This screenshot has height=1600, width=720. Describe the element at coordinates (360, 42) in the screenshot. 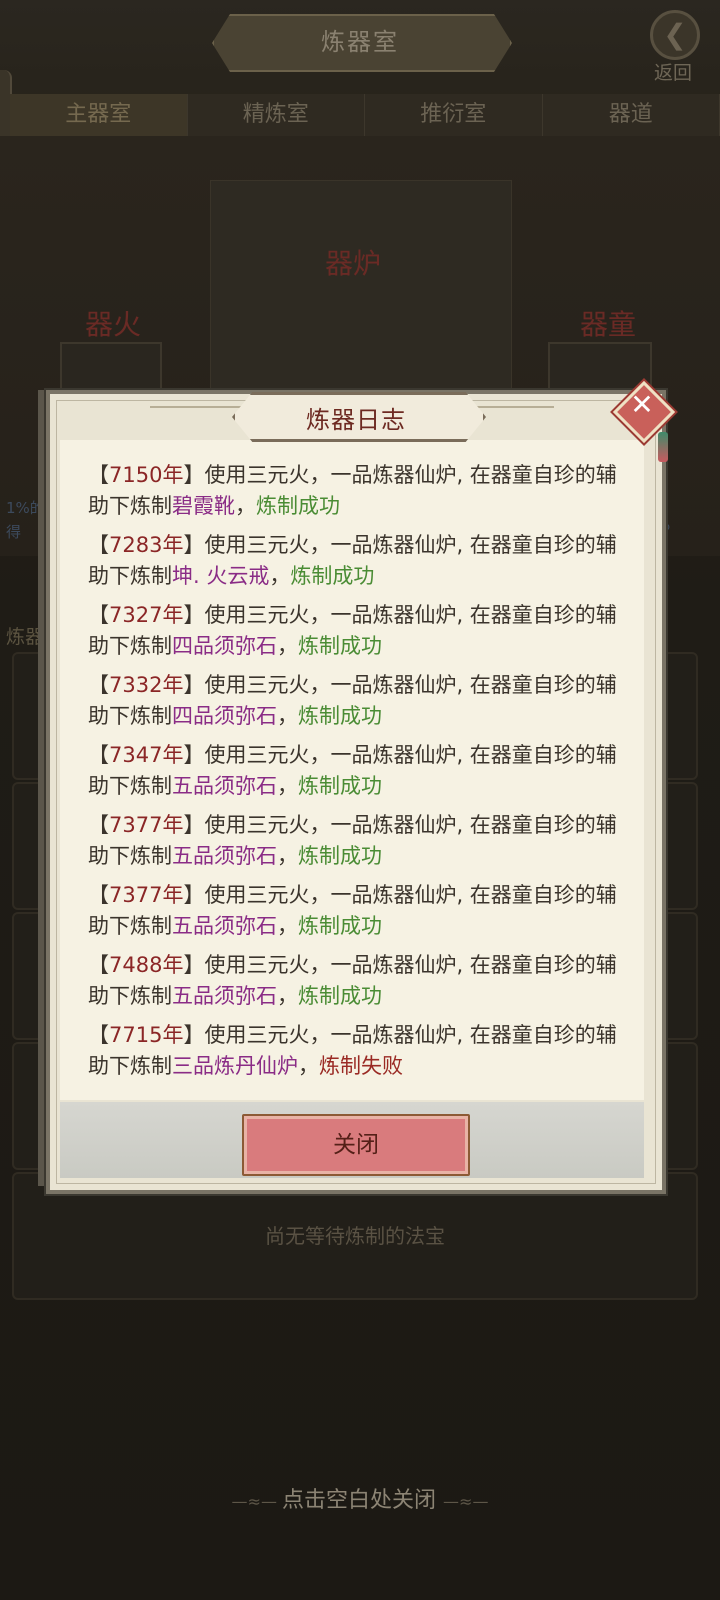

I see `page-title: 炼器室` at that location.